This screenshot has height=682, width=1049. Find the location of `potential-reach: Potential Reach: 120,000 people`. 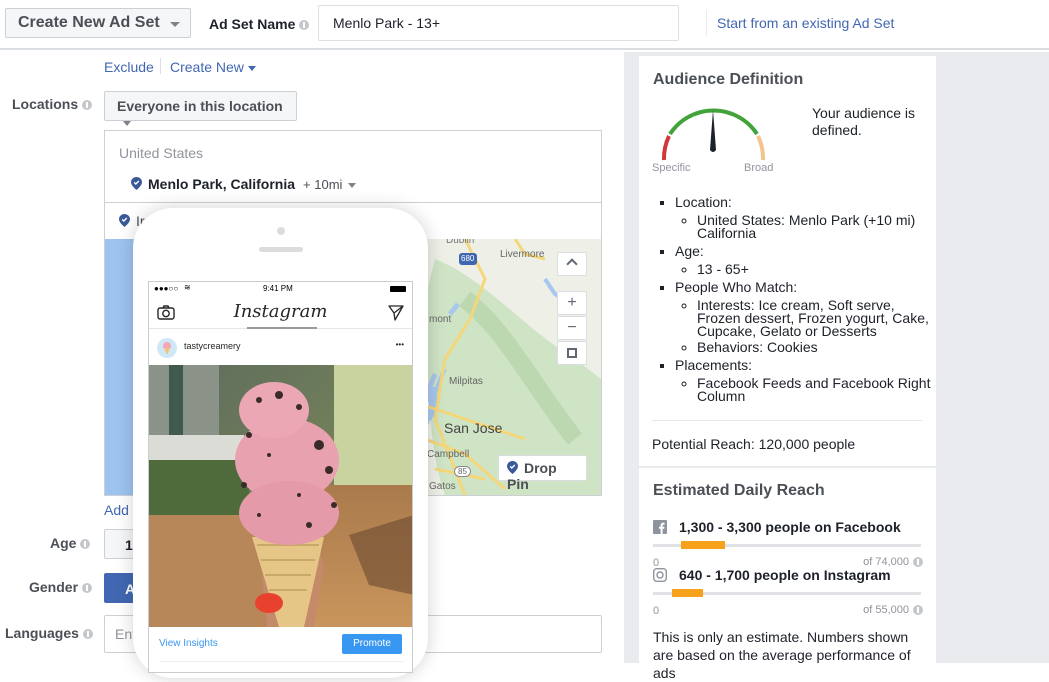

potential-reach: Potential Reach: 120,000 people is located at coordinates (754, 444).